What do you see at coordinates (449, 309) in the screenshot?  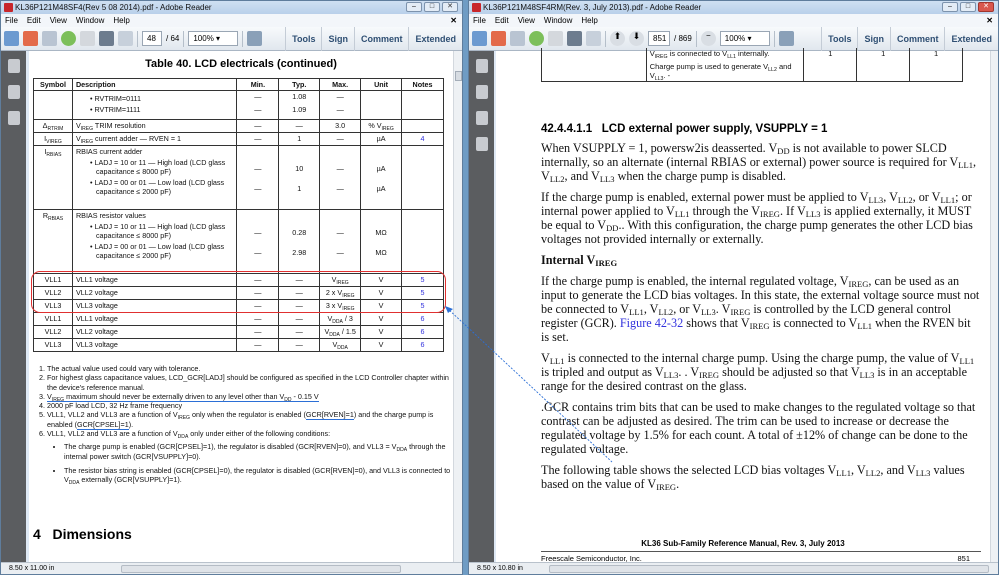 I see `arrow-head` at bounding box center [449, 309].